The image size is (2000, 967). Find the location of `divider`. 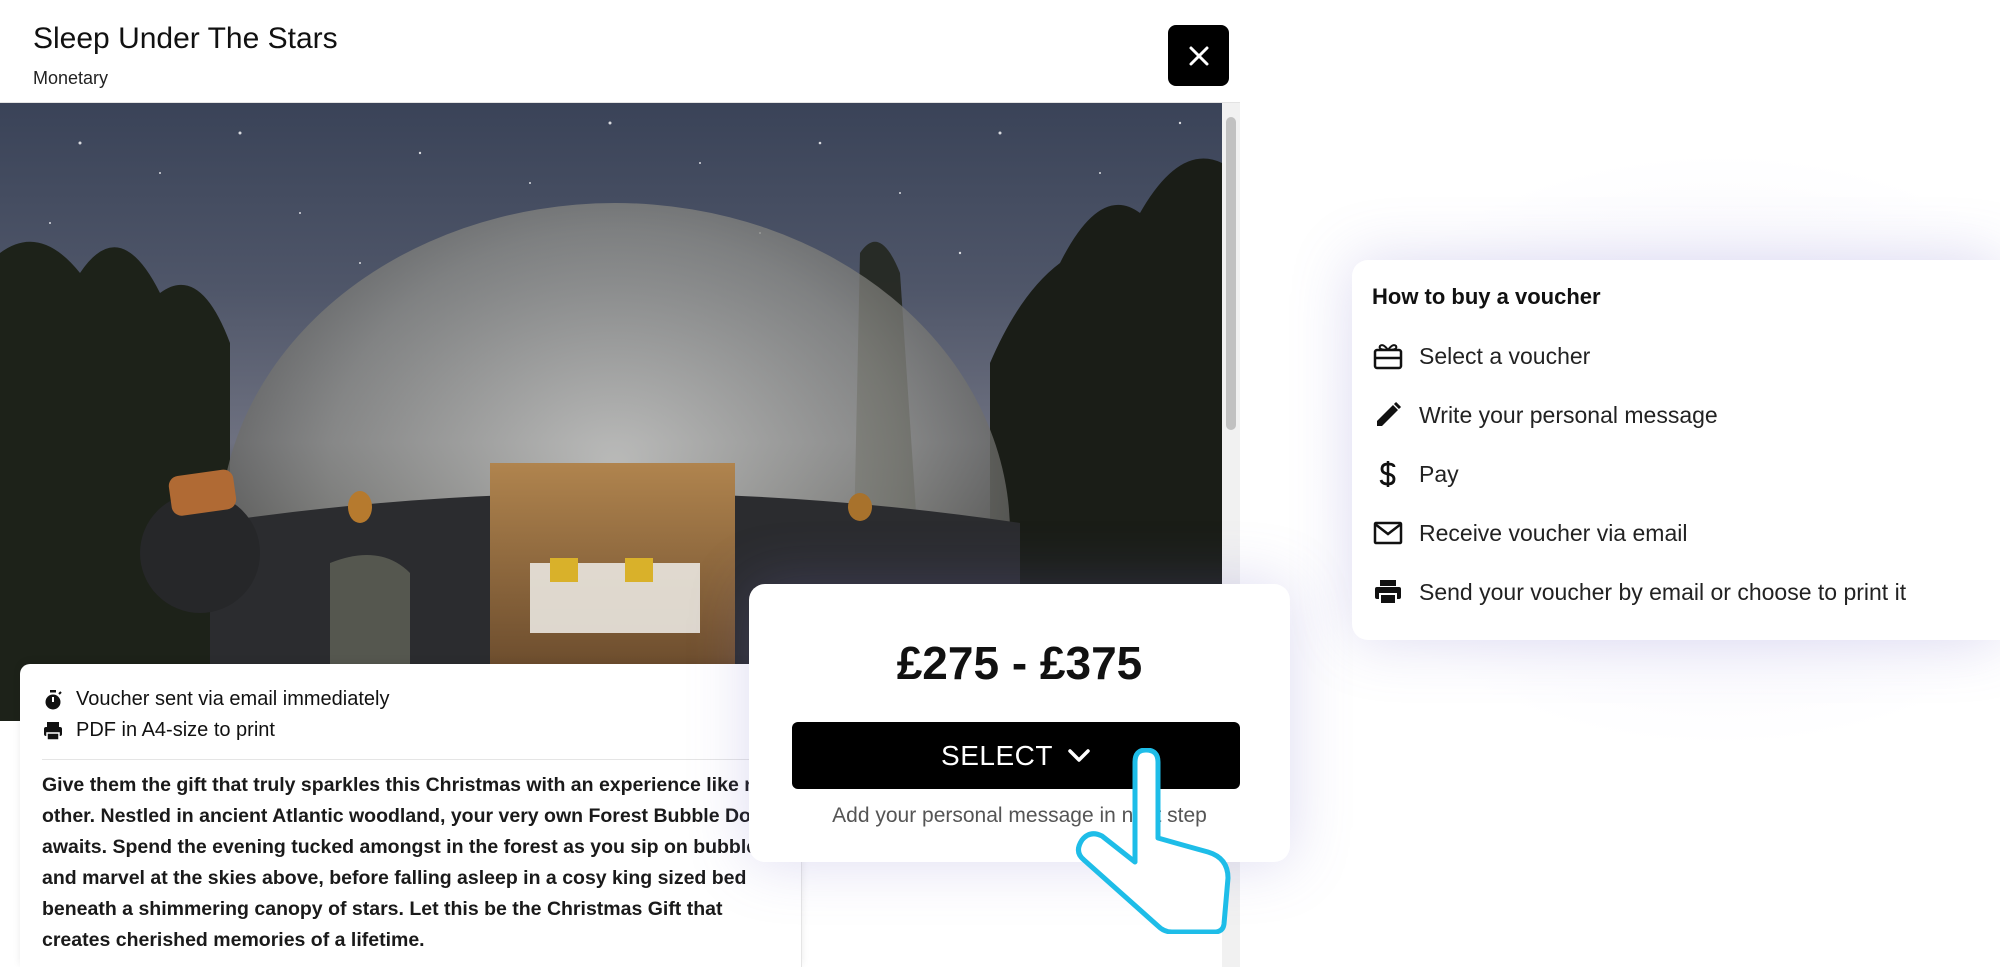

divider is located at coordinates (412, 759).